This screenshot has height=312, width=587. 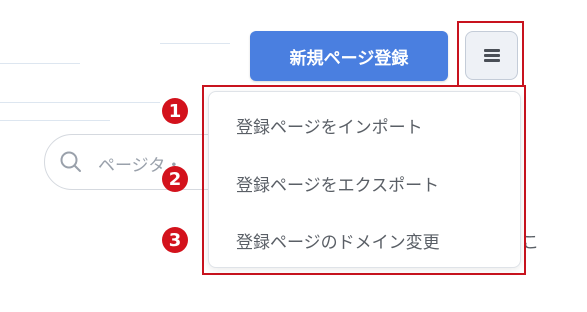 What do you see at coordinates (175, 240) in the screenshot?
I see `annotation-badge-3: 3` at bounding box center [175, 240].